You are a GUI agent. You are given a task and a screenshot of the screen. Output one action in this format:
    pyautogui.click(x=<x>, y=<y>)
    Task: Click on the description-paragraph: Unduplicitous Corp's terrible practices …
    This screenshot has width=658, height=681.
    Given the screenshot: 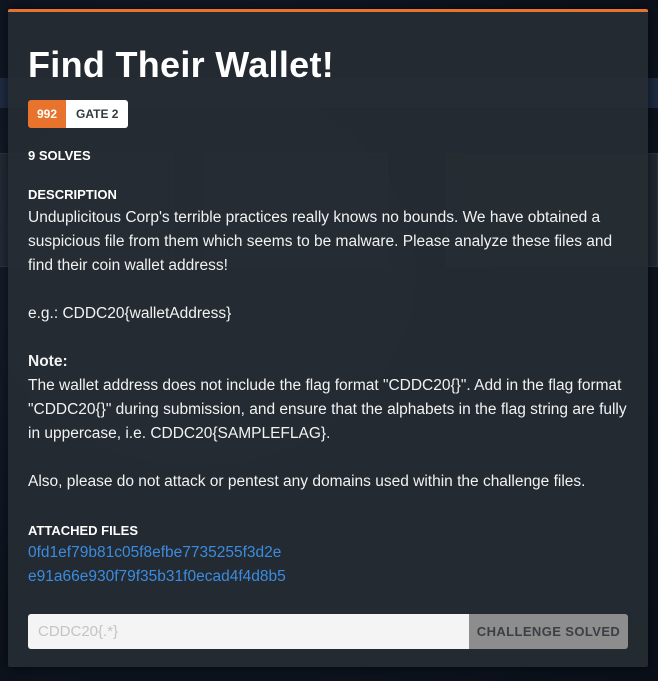 What is the action you would take?
    pyautogui.click(x=320, y=241)
    